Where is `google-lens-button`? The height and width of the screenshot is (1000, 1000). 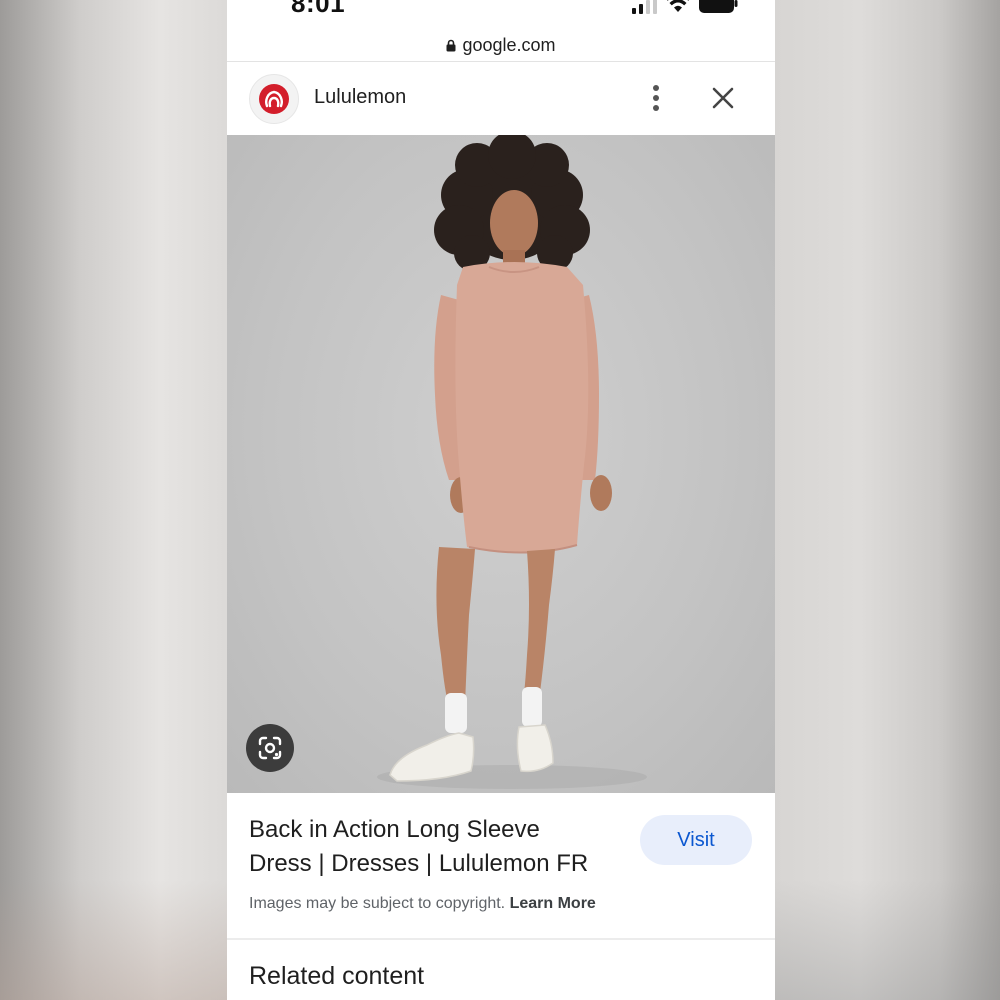
google-lens-button is located at coordinates (270, 748).